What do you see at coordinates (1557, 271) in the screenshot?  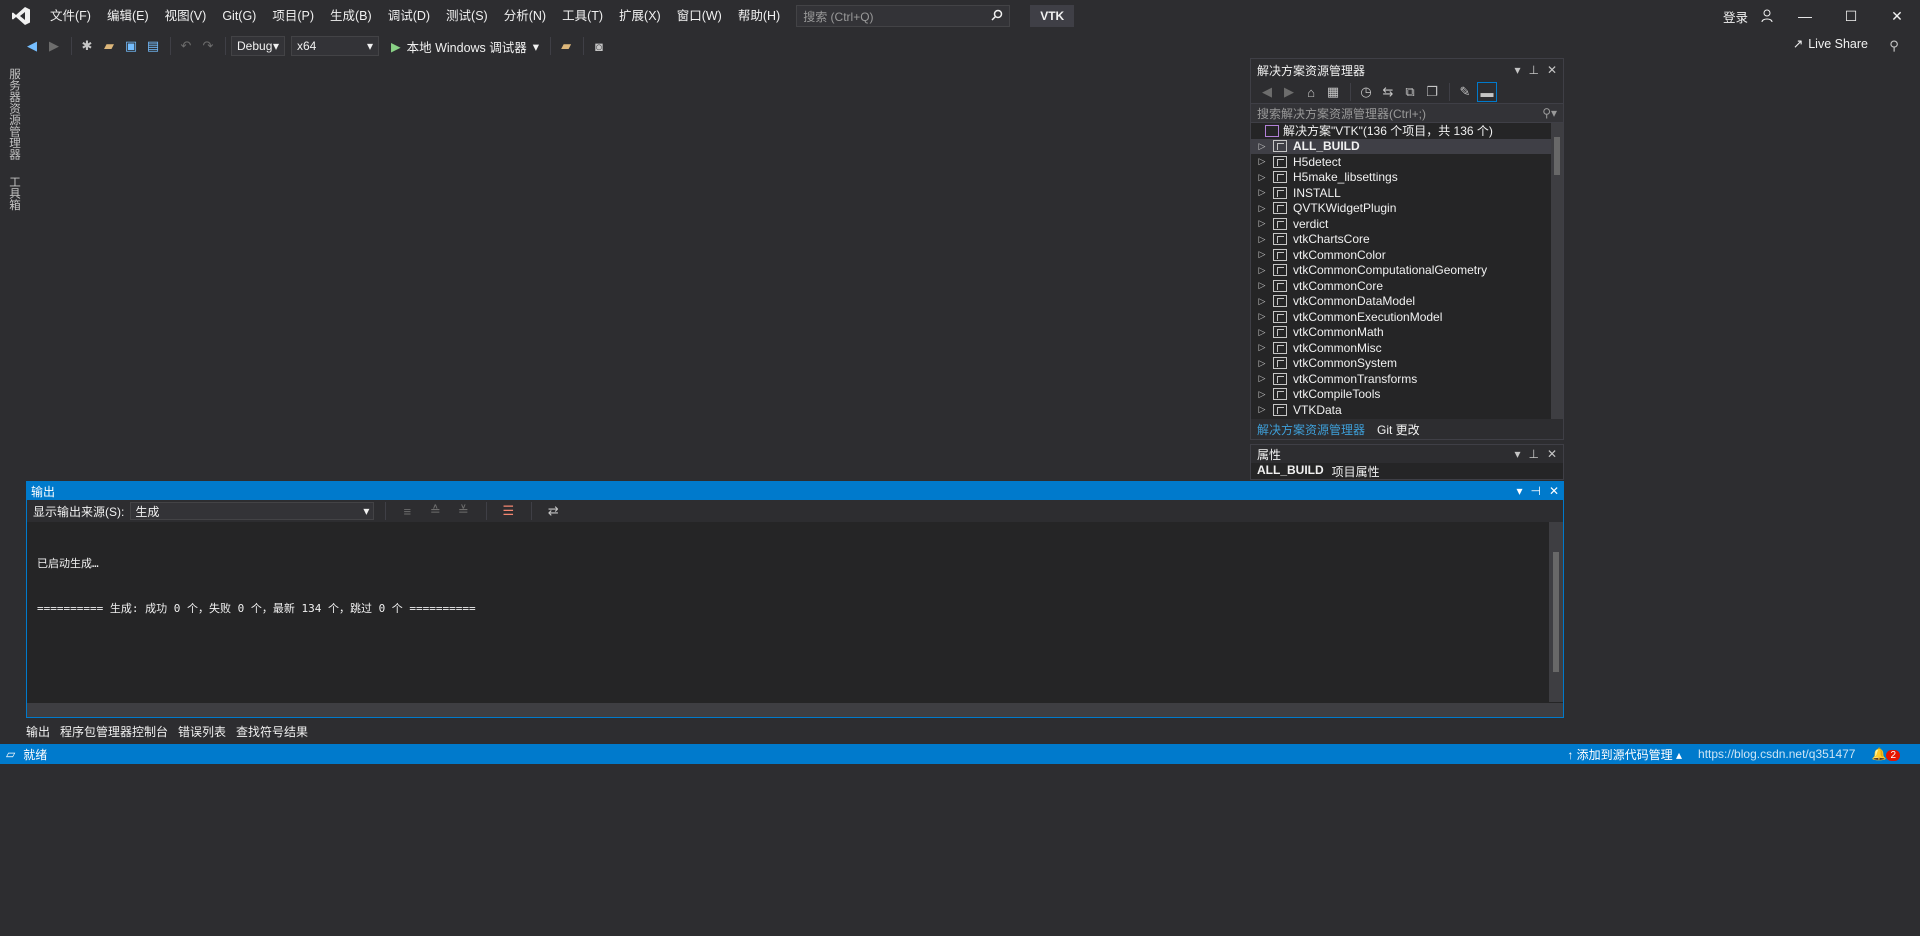 I see `solution-tree-scrollbar` at bounding box center [1557, 271].